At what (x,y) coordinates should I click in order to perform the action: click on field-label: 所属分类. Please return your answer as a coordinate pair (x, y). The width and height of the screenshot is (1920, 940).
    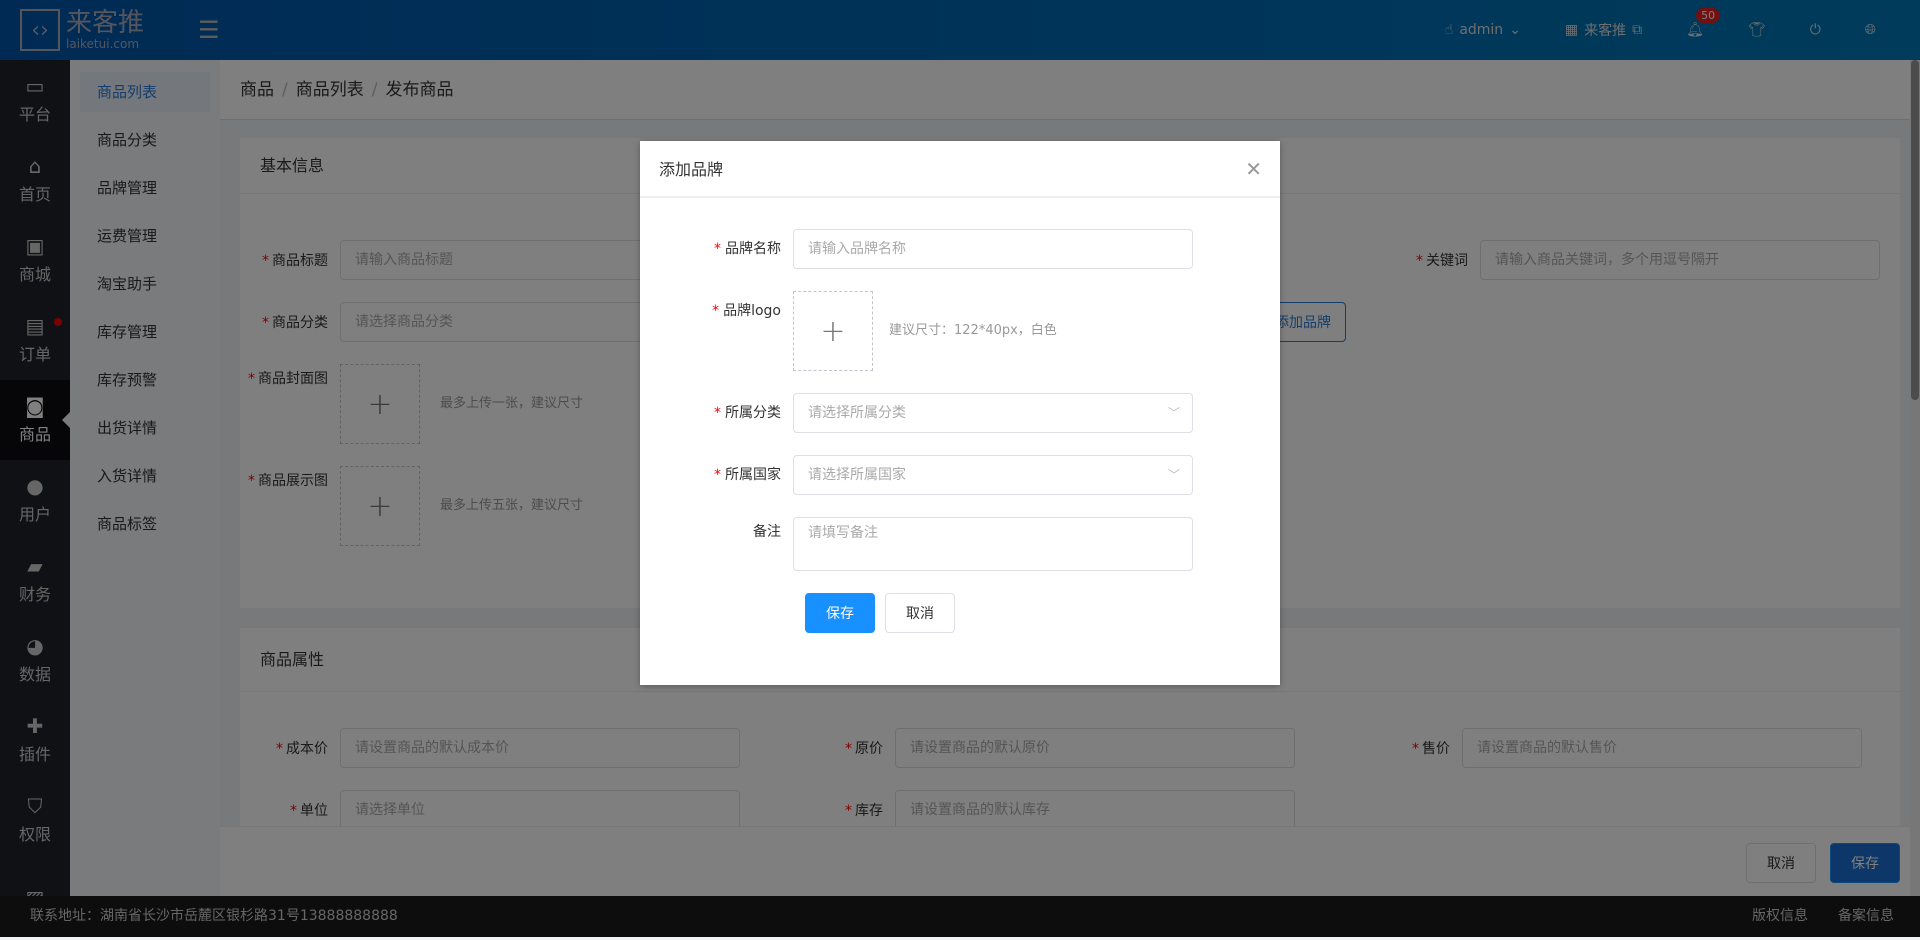
    Looking at the image, I should click on (753, 413).